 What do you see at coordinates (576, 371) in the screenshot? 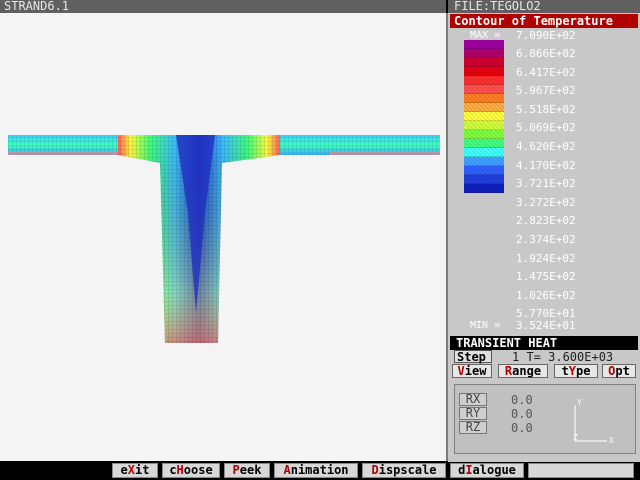
I see `type-button: tYpe` at bounding box center [576, 371].